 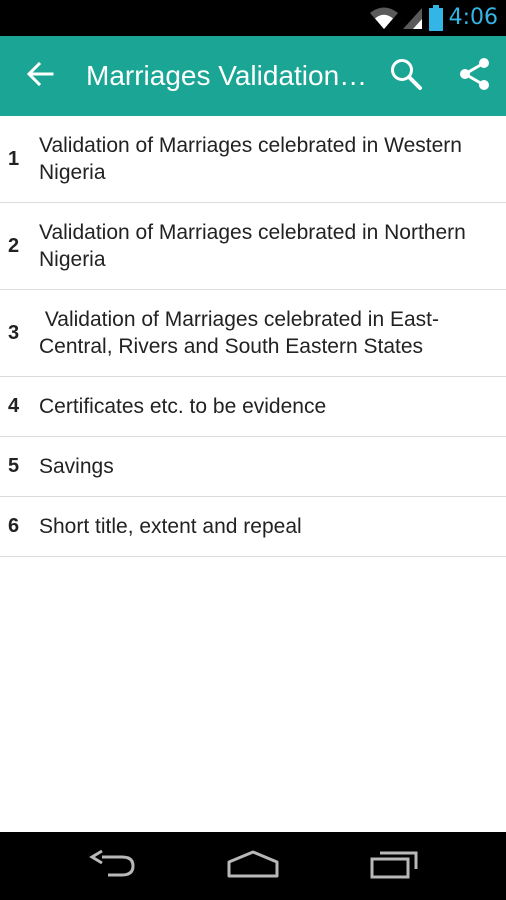 I want to click on navigation-bar, so click(x=253, y=866).